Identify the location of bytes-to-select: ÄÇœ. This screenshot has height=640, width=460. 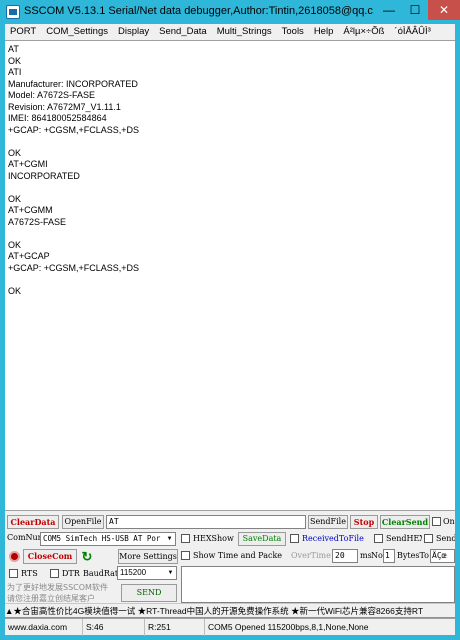
(442, 556).